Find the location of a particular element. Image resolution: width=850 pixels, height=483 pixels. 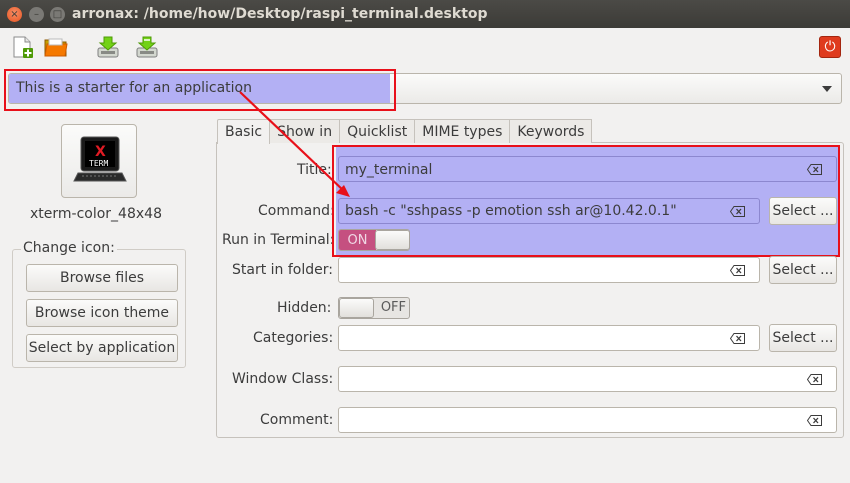

change-icon-label: Change icon: is located at coordinates (69, 248).